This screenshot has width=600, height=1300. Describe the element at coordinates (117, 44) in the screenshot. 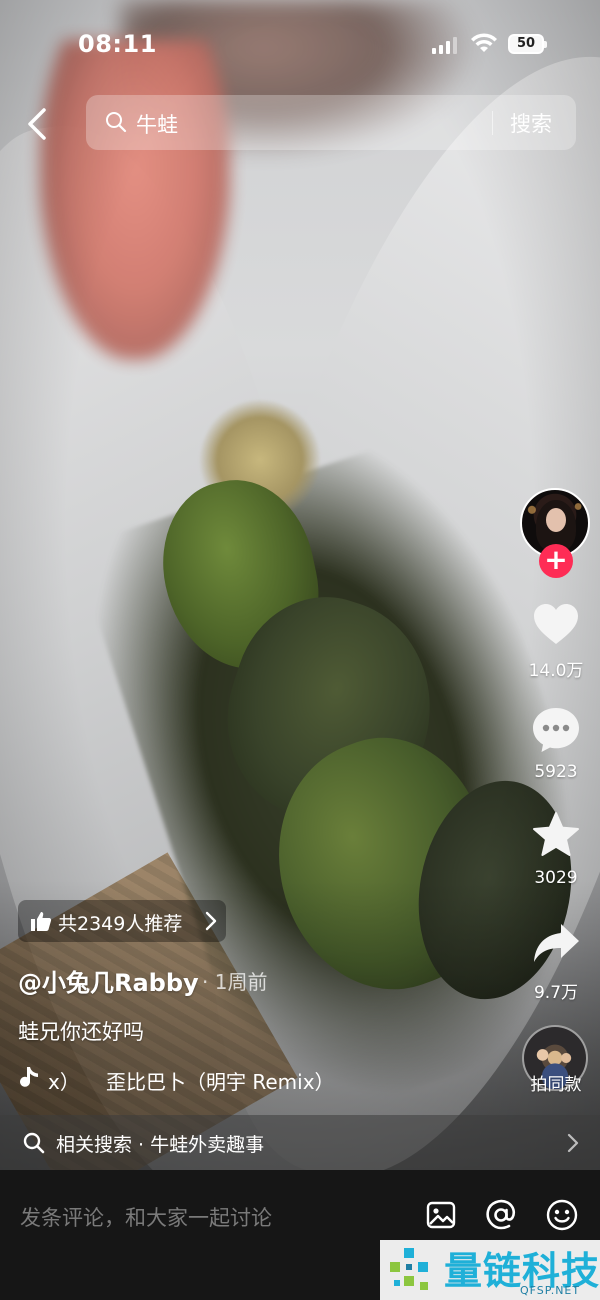

I see `status-time: 08:11` at that location.